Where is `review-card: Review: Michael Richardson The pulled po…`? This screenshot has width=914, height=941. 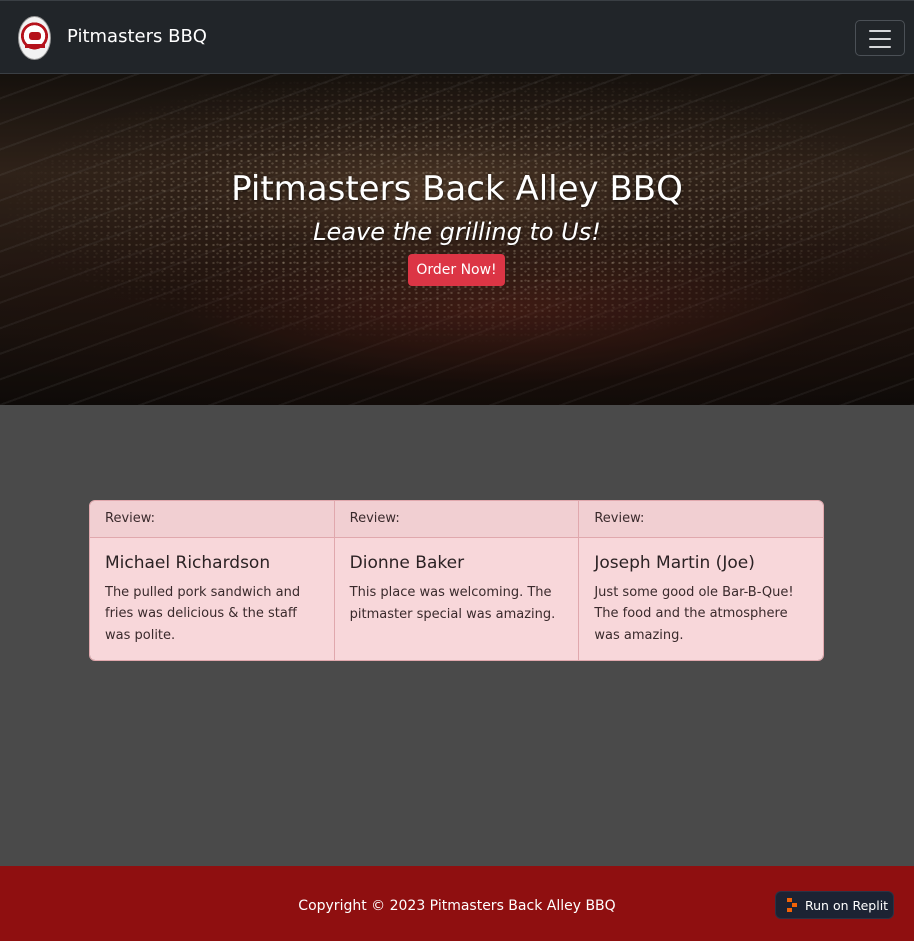 review-card: Review: Michael Richardson The pulled po… is located at coordinates (212, 580).